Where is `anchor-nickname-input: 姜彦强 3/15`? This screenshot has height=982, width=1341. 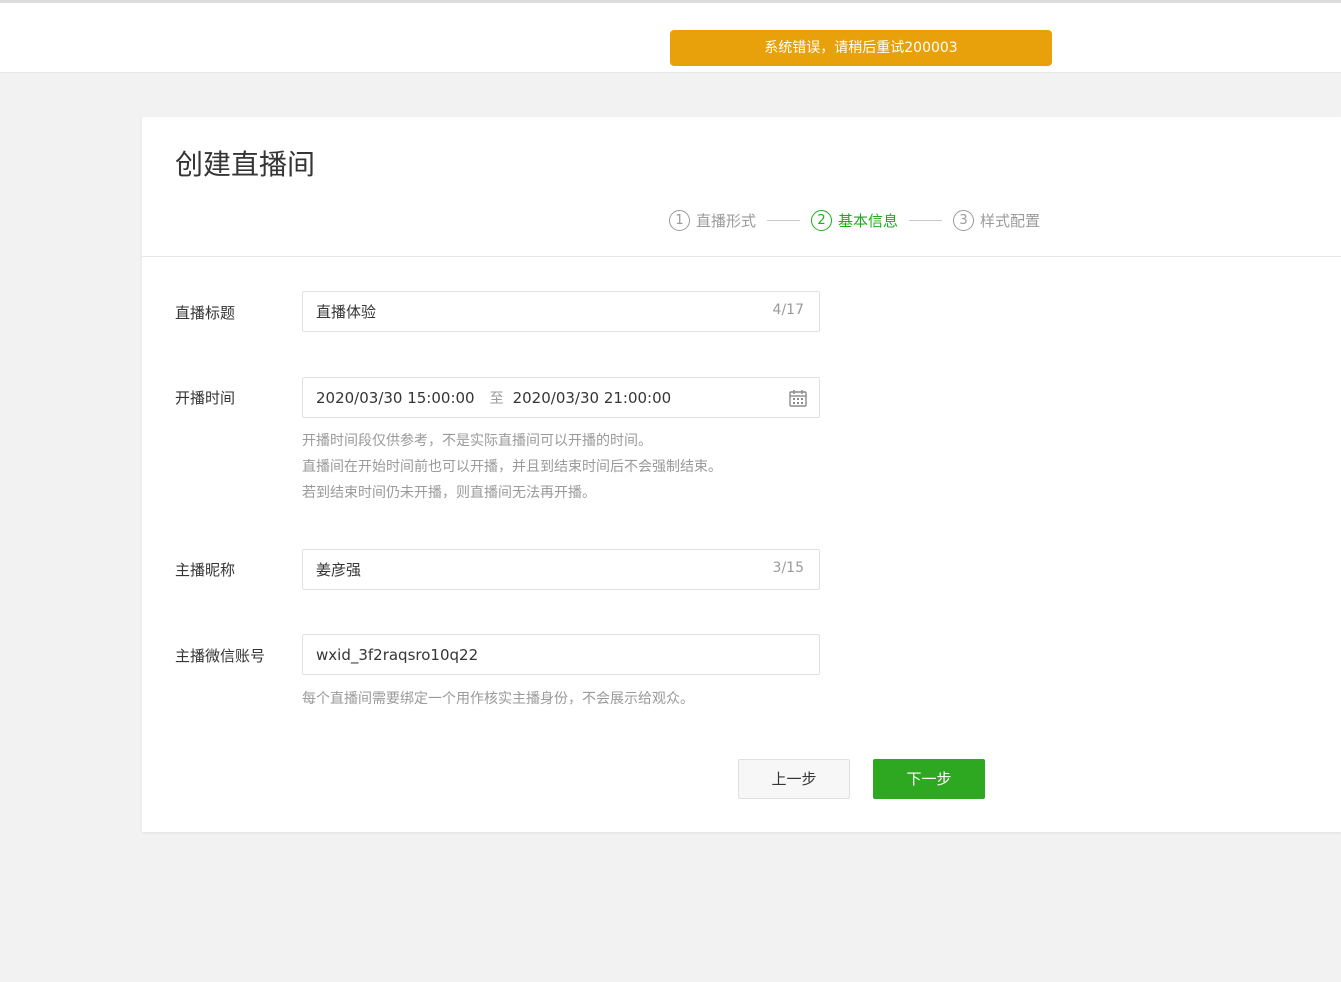
anchor-nickname-input: 姜彦强 3/15 is located at coordinates (561, 569).